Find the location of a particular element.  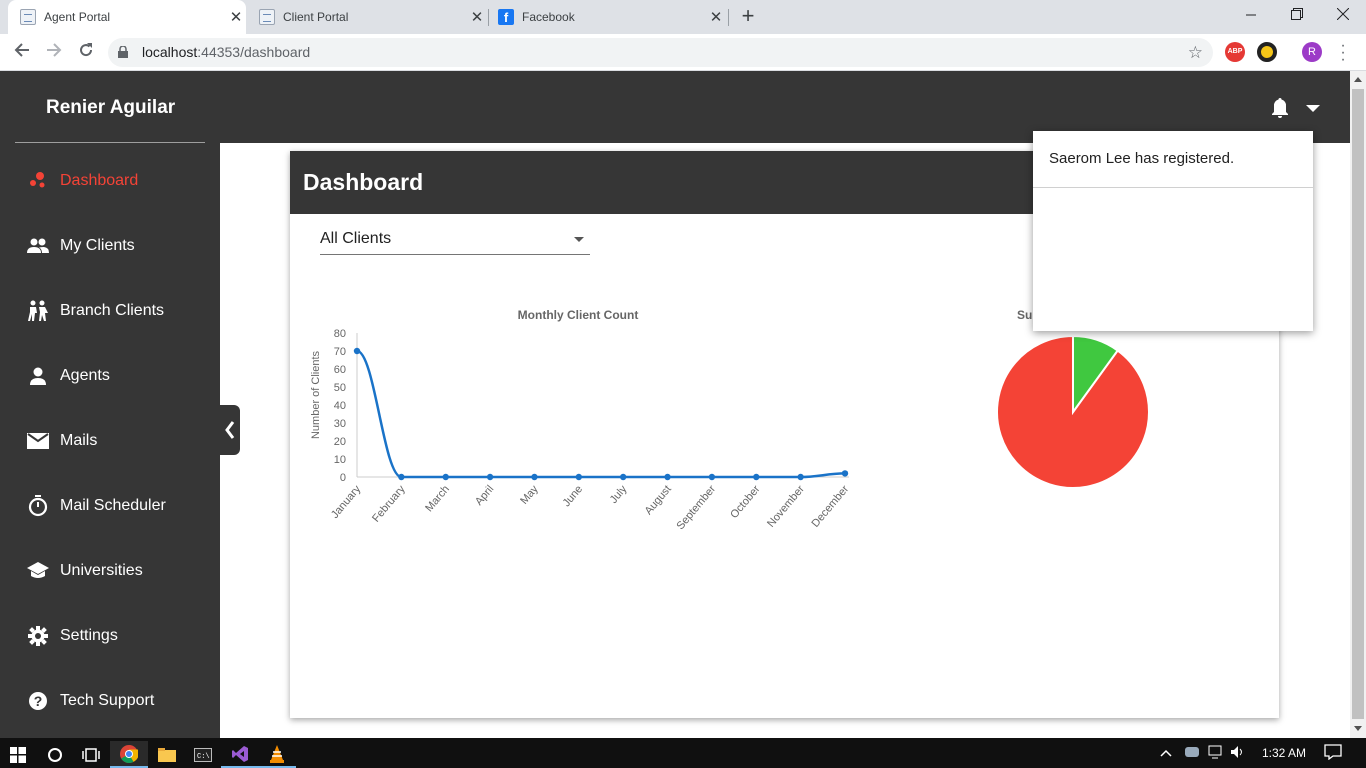

address-bar: localhost:44353/dashboard ☆ is located at coordinates (660, 52).